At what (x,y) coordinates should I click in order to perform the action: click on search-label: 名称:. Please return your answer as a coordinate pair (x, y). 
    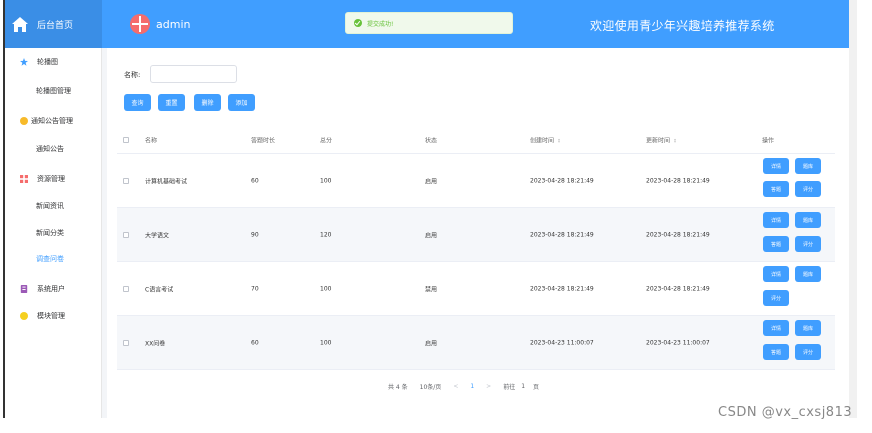
    Looking at the image, I should click on (132, 75).